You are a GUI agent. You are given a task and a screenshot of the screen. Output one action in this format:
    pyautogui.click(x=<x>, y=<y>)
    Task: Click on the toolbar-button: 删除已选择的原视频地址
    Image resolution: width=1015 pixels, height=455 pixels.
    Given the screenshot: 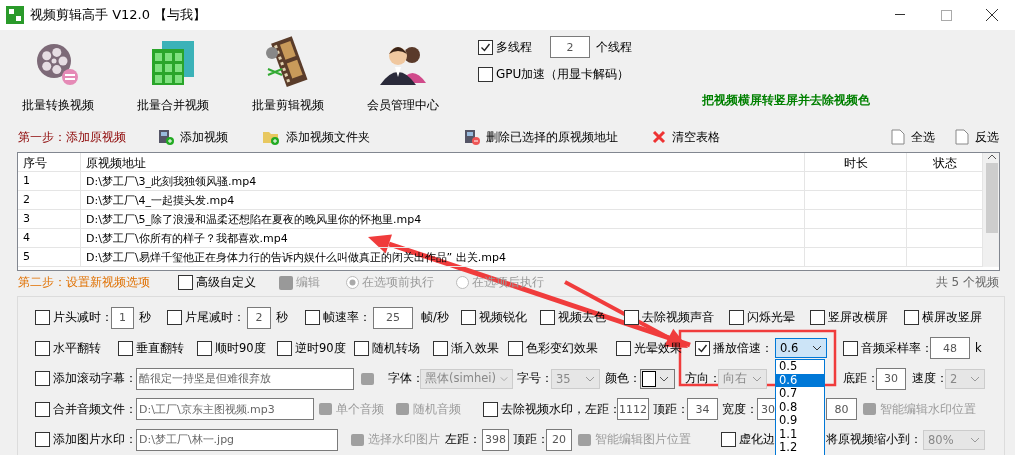 What is the action you would take?
    pyautogui.click(x=541, y=137)
    